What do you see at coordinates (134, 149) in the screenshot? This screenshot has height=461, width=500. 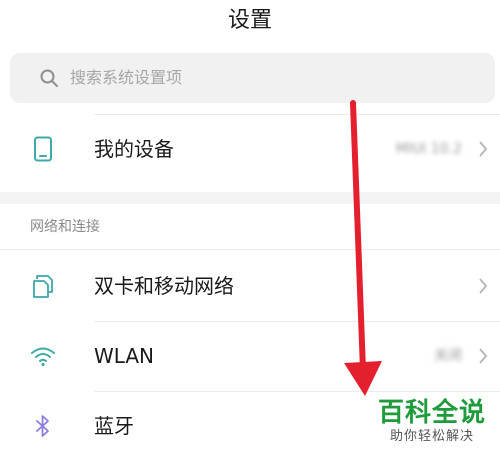 I see `my-device-label: 我的设备` at bounding box center [134, 149].